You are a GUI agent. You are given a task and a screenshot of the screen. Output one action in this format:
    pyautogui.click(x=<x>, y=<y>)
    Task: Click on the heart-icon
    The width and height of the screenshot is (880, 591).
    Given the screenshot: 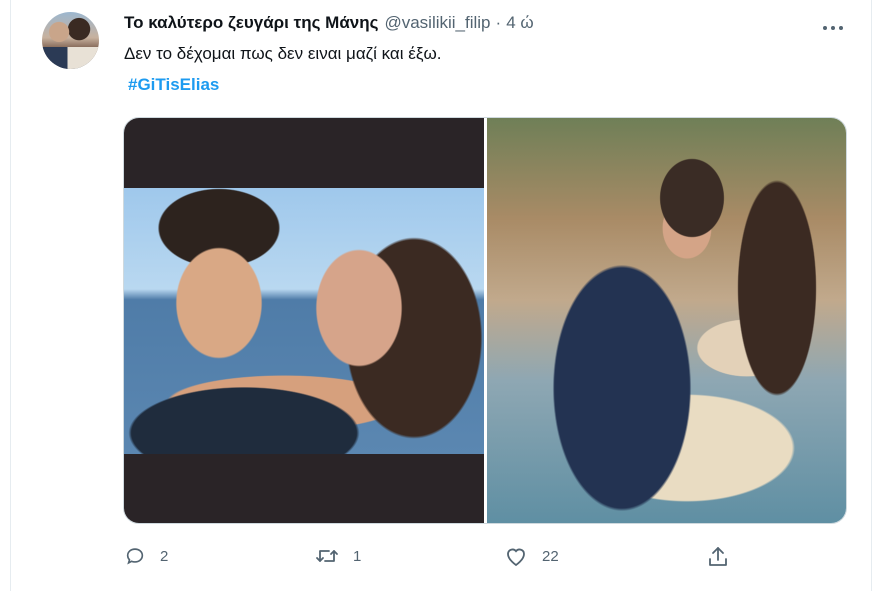 What is the action you would take?
    pyautogui.click(x=516, y=556)
    